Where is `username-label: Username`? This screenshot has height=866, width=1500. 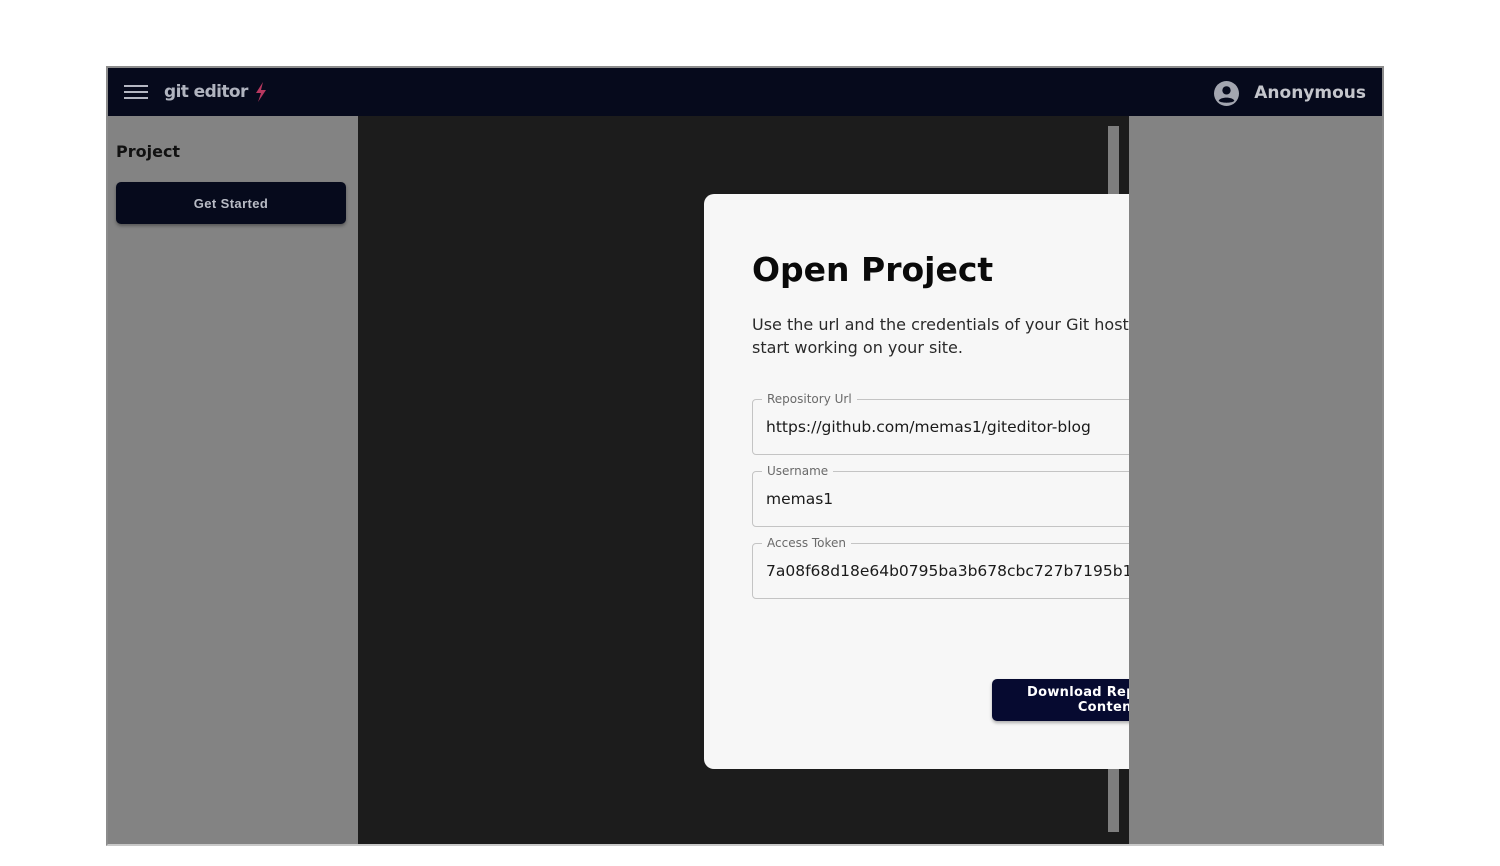 username-label: Username is located at coordinates (798, 471).